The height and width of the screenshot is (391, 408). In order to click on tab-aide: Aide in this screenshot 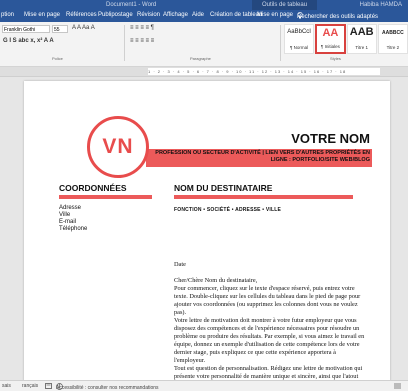, I will do `click(198, 15)`.